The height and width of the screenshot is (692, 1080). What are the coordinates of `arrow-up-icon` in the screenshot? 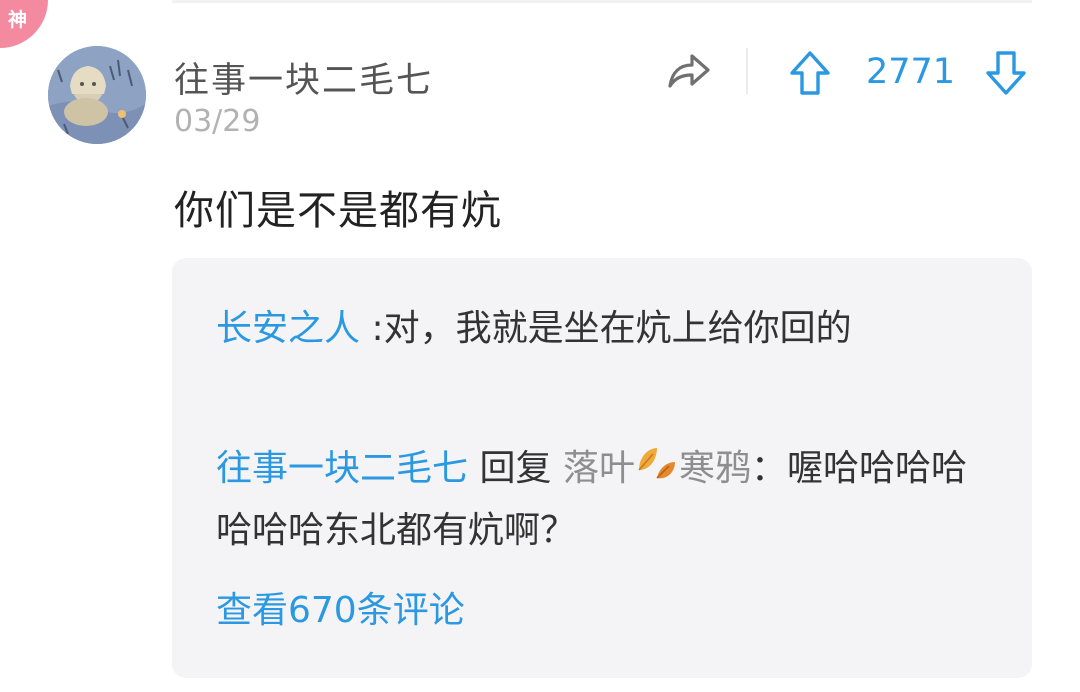 It's located at (810, 73).